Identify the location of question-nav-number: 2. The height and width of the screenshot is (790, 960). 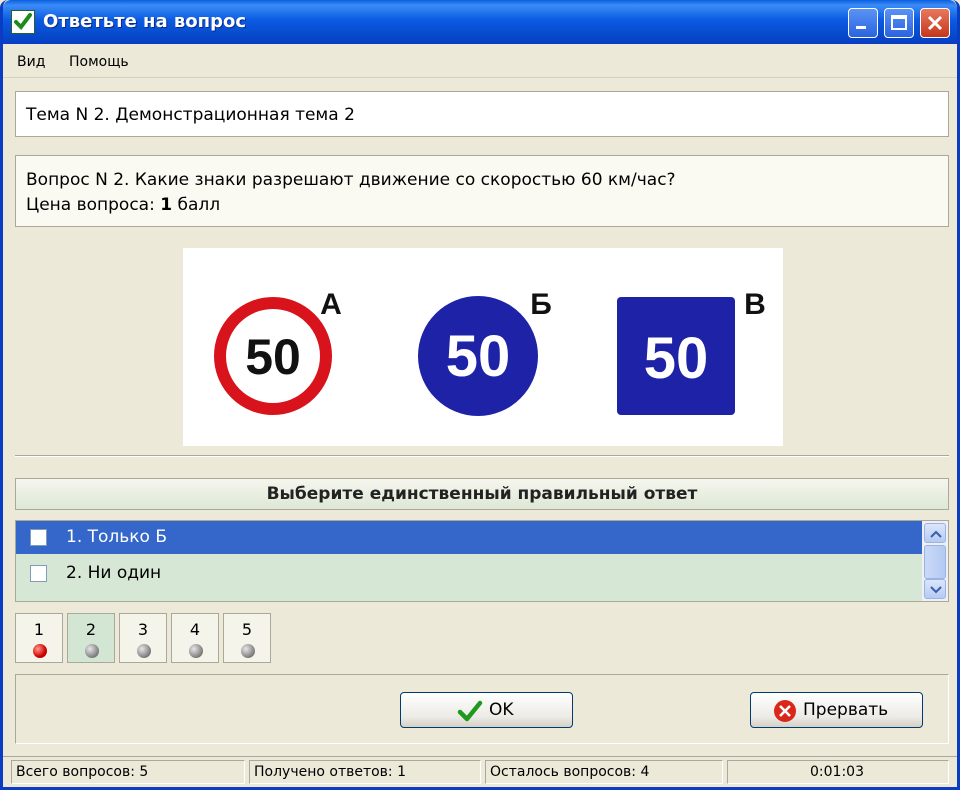
(91, 629).